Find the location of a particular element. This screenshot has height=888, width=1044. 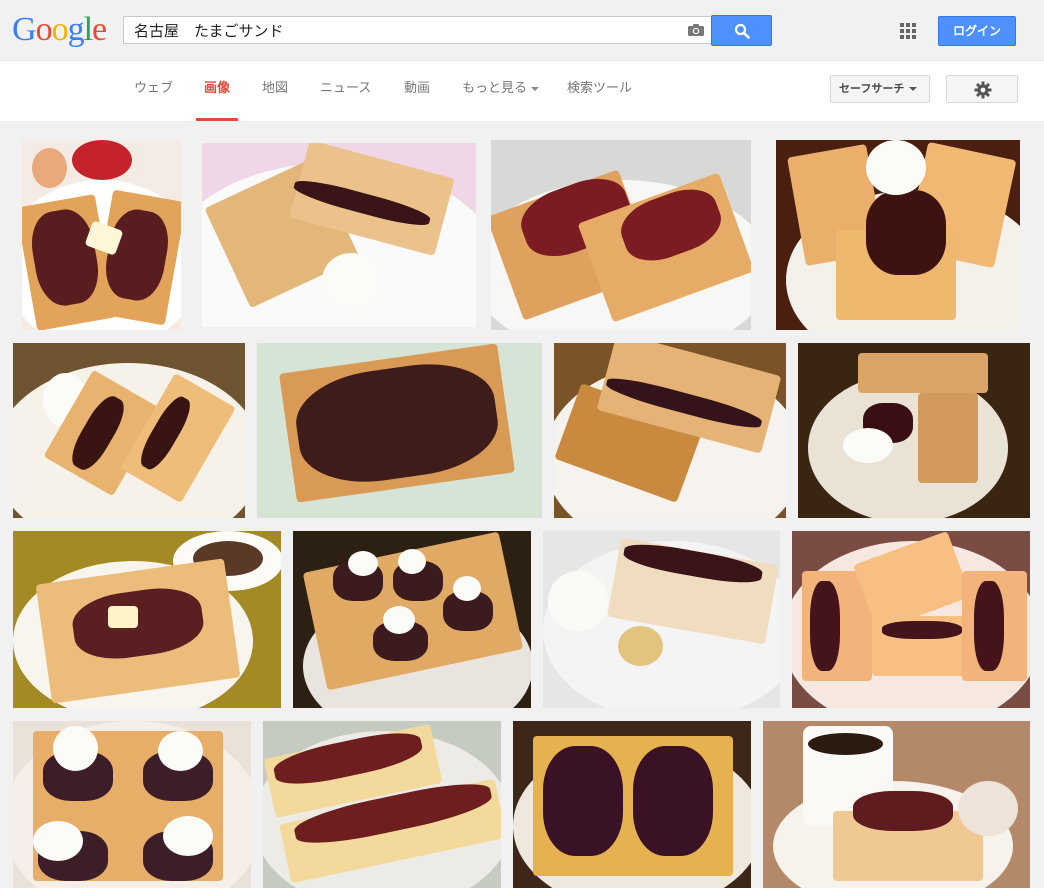

gear-icon is located at coordinates (983, 90).